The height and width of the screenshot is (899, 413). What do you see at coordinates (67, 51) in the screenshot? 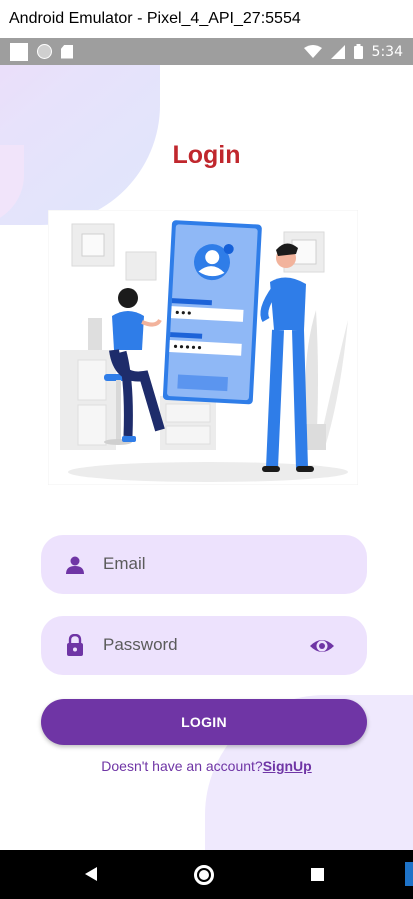
I see `sd-card-icon` at bounding box center [67, 51].